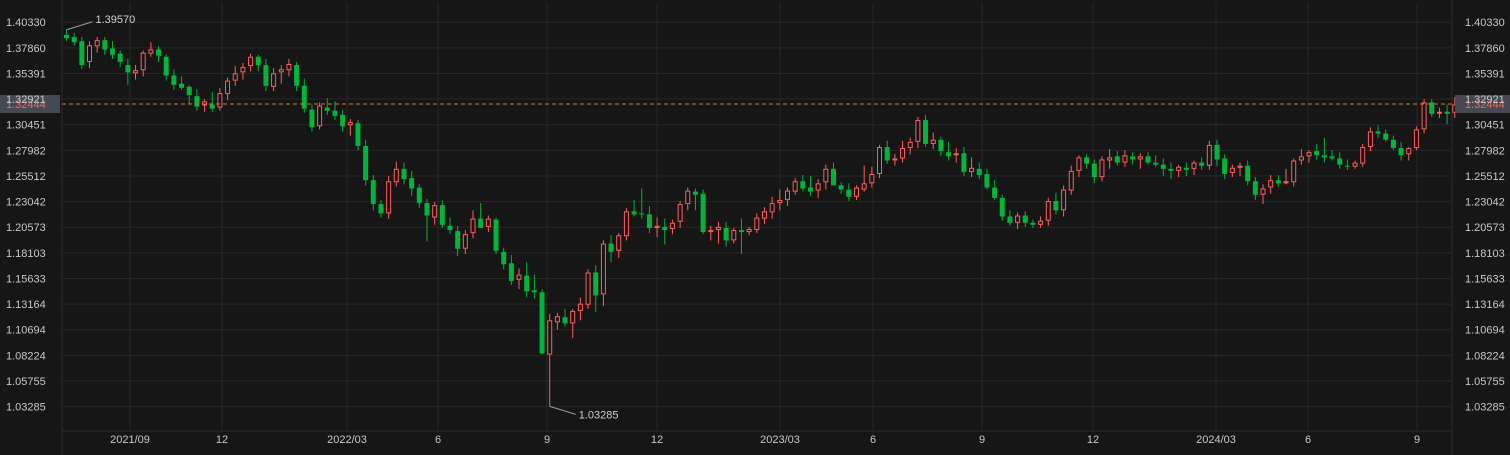 The height and width of the screenshot is (455, 1510). Describe the element at coordinates (130, 440) in the screenshot. I see `x-tick-label: 2021/09` at that location.